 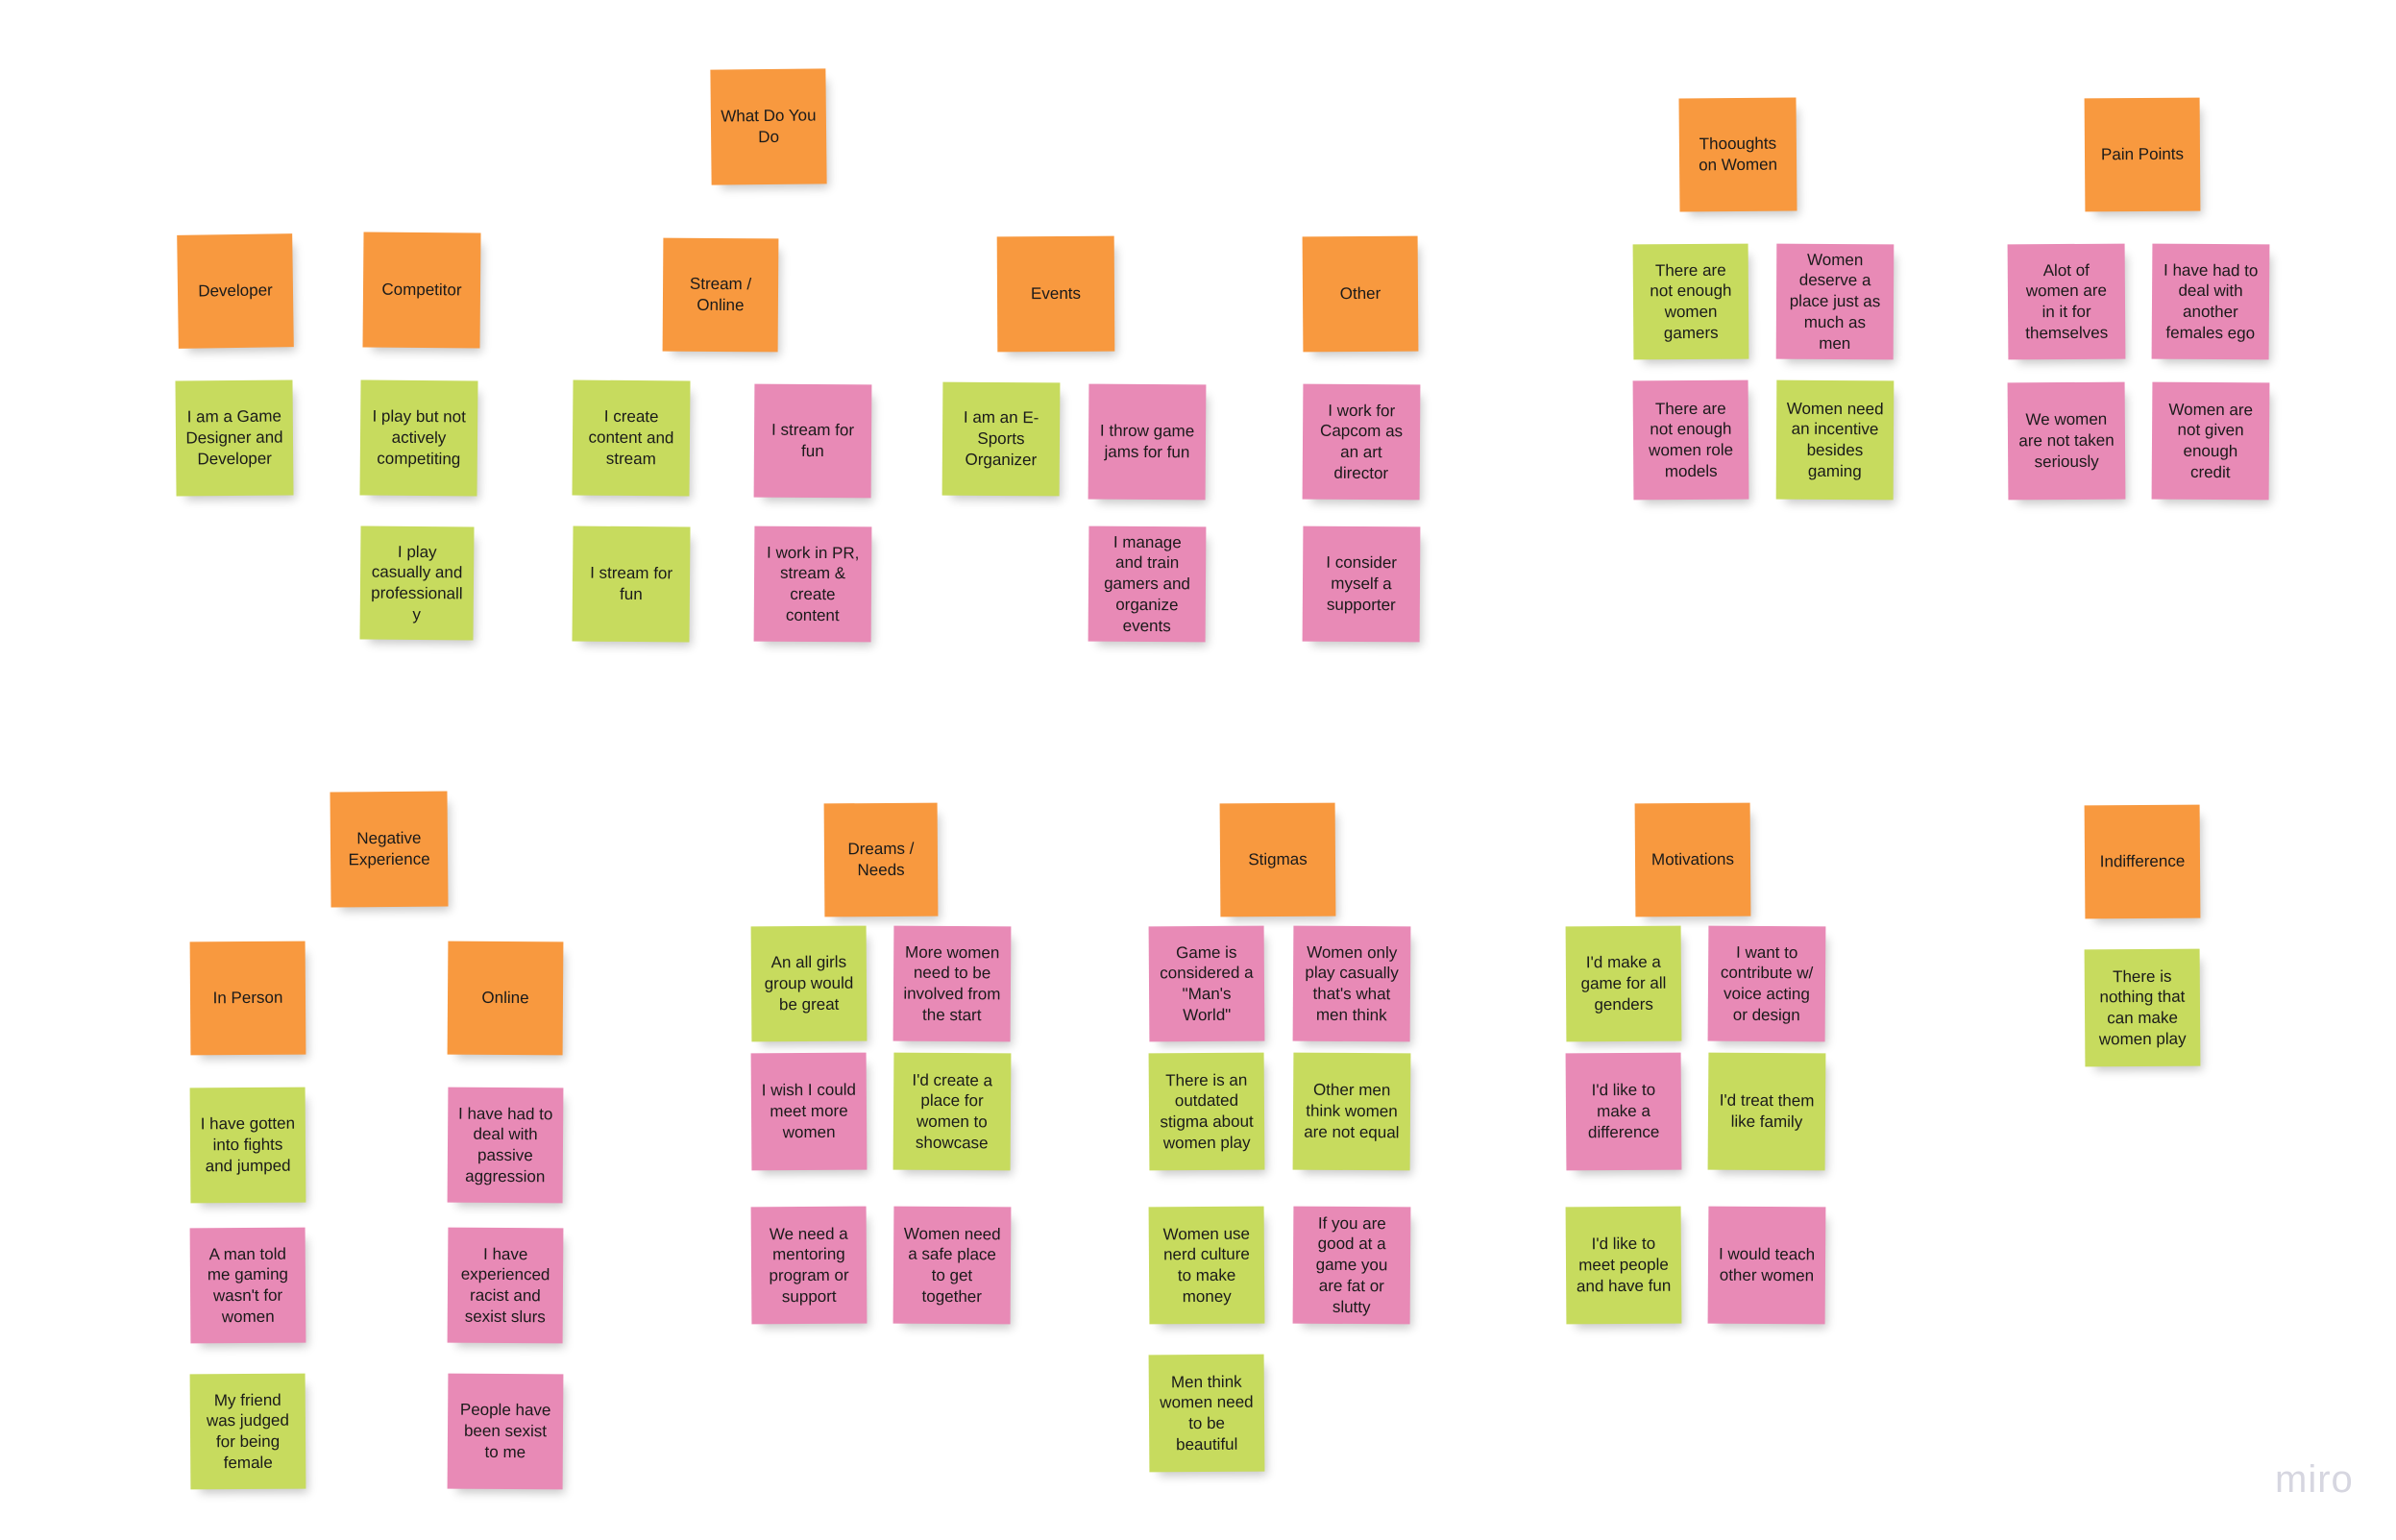 What do you see at coordinates (1361, 442) in the screenshot?
I see `sticky-note-other: I work for Capcom as an art director` at bounding box center [1361, 442].